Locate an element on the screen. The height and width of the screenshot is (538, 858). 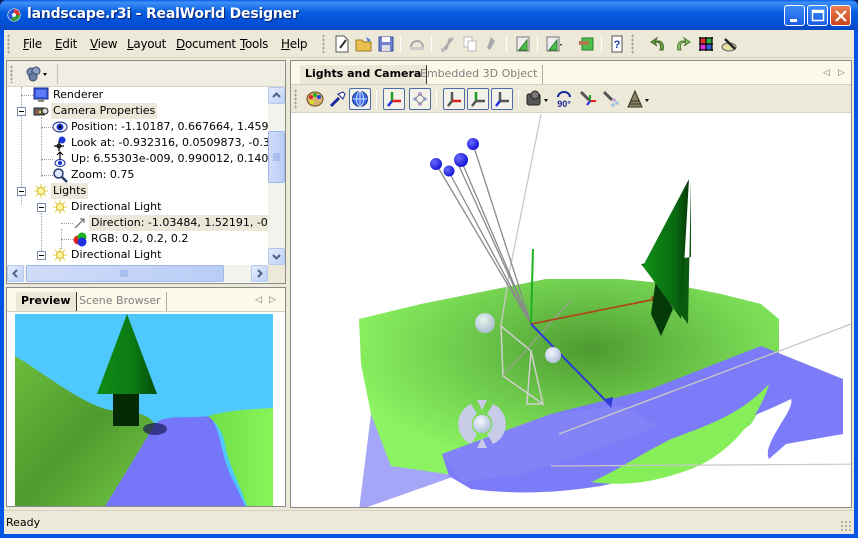
tree-item-camera-properties: Camera Properties is located at coordinates (137, 111).